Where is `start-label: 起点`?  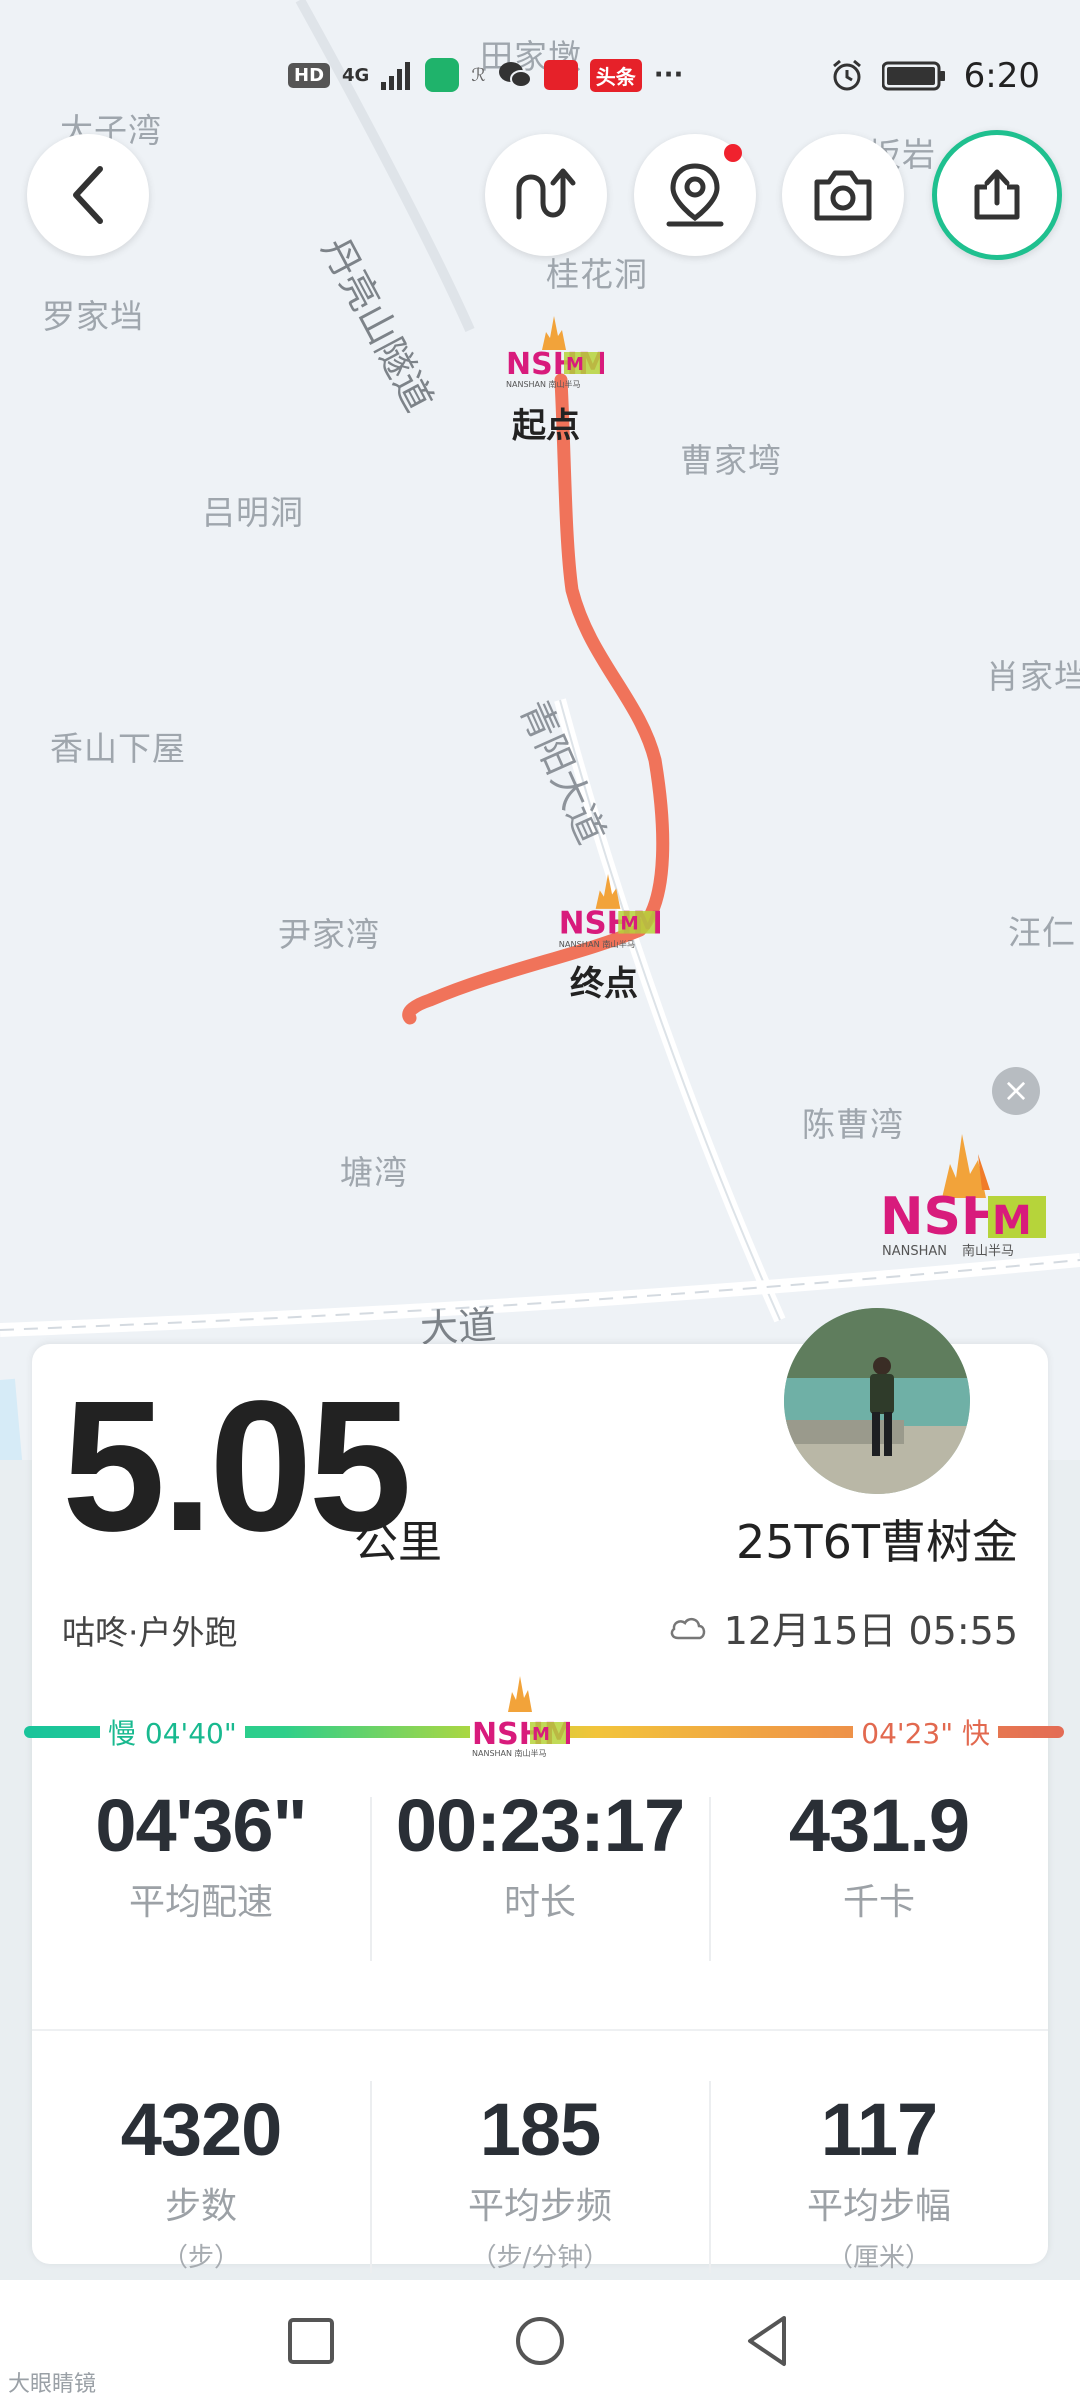
start-label: 起点 is located at coordinates (546, 426).